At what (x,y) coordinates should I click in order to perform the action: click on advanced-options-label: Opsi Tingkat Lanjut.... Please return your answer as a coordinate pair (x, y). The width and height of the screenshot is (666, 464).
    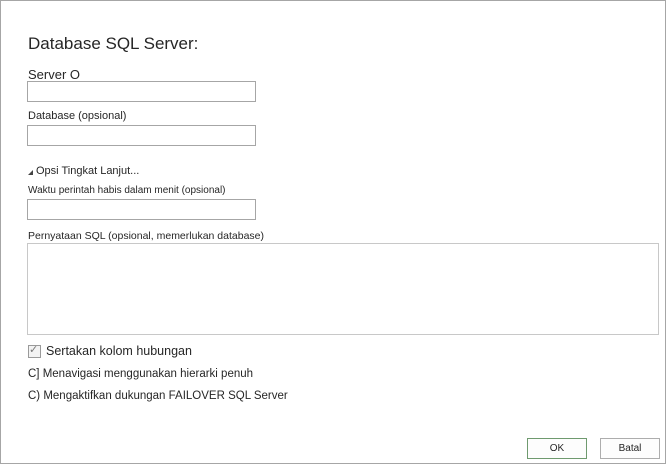
    Looking at the image, I should click on (88, 171).